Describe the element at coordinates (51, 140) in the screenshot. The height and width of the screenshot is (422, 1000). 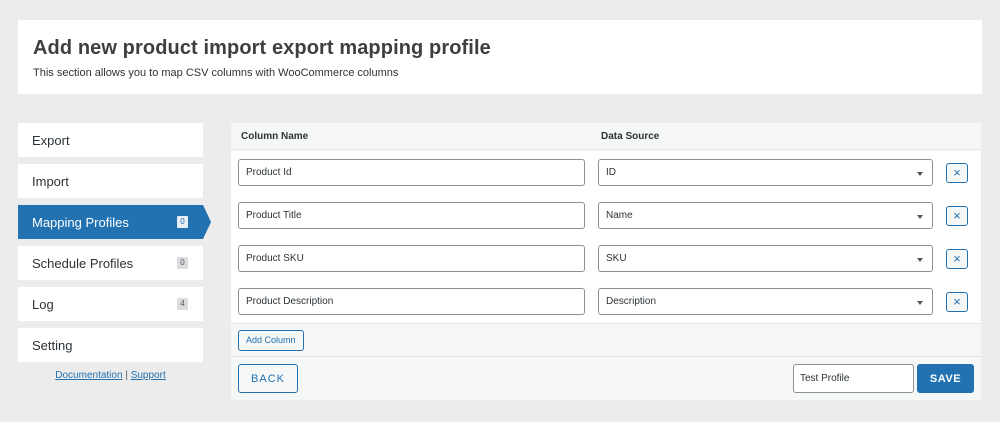
I see `sidebar-item-label: Export` at that location.